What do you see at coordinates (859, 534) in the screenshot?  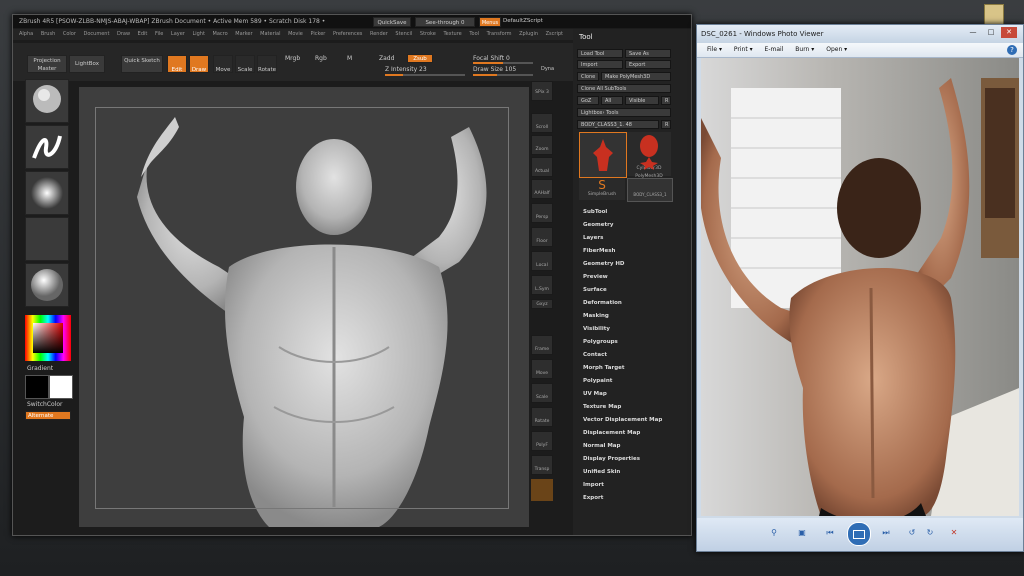 I see `slideshow-button` at bounding box center [859, 534].